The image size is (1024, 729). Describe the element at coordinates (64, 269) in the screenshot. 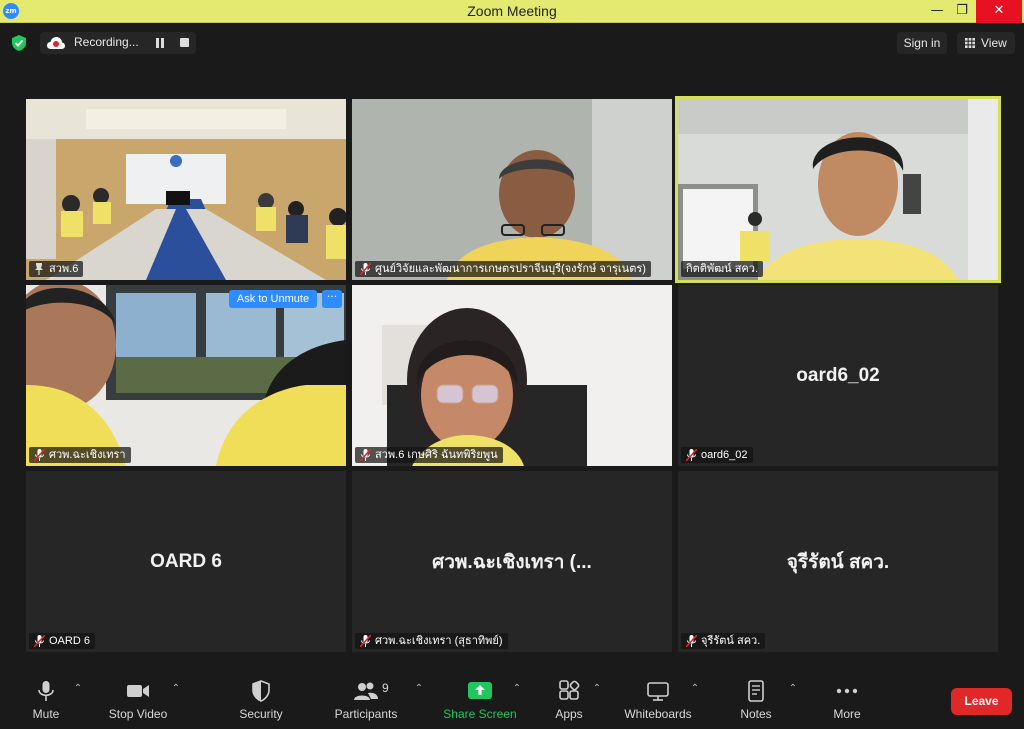

I see `participant-name: สวพ.6` at that location.